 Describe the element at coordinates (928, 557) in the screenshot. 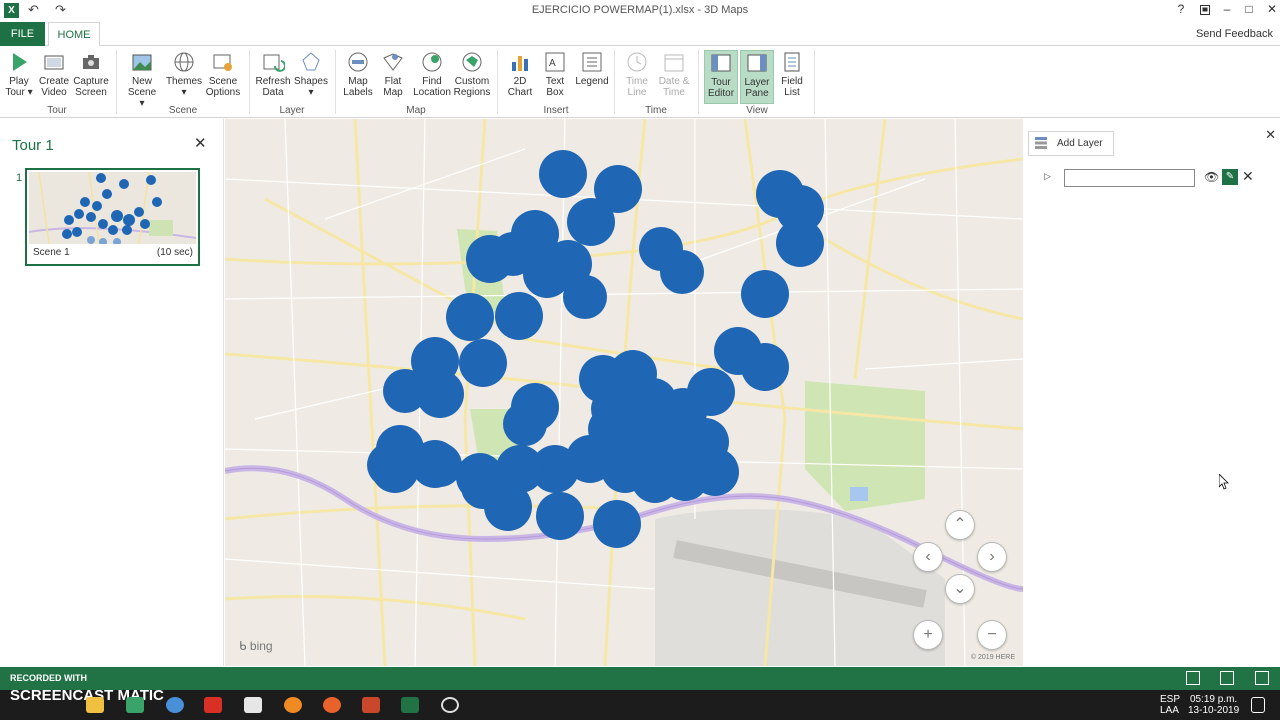

I see `rotate-left-button: ‹` at that location.